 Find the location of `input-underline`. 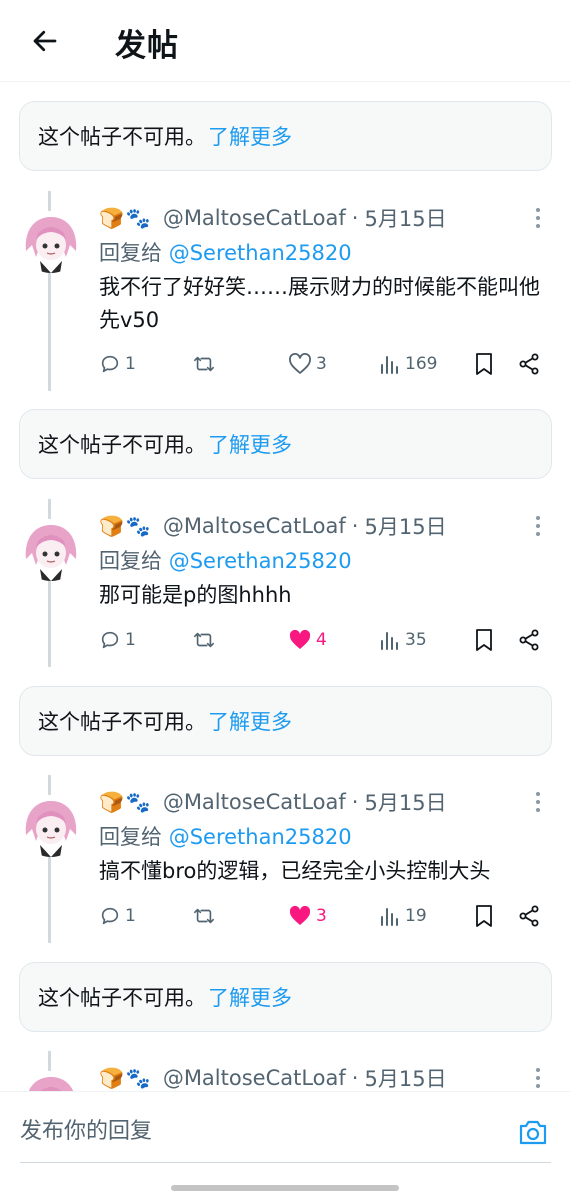

input-underline is located at coordinates (285, 1162).